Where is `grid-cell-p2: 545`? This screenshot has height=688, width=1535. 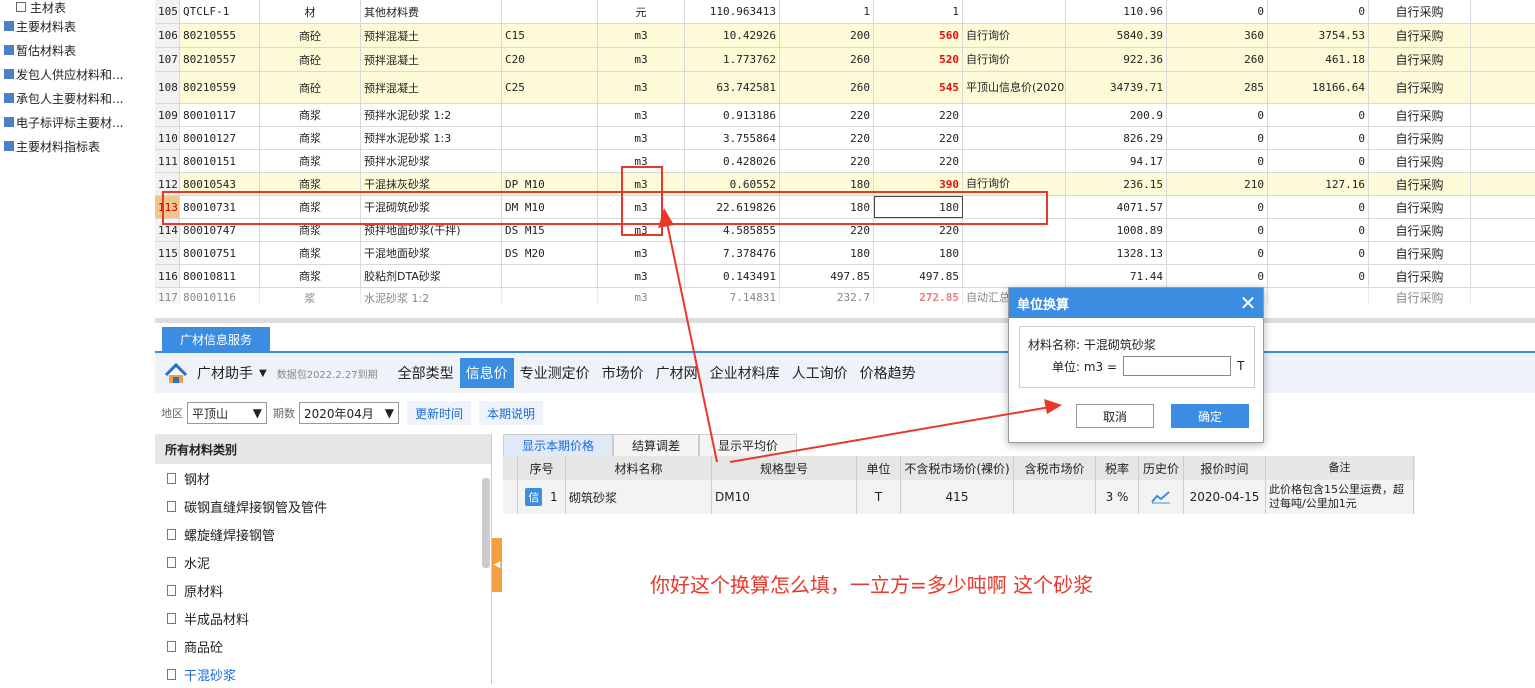 grid-cell-p2: 545 is located at coordinates (918, 87).